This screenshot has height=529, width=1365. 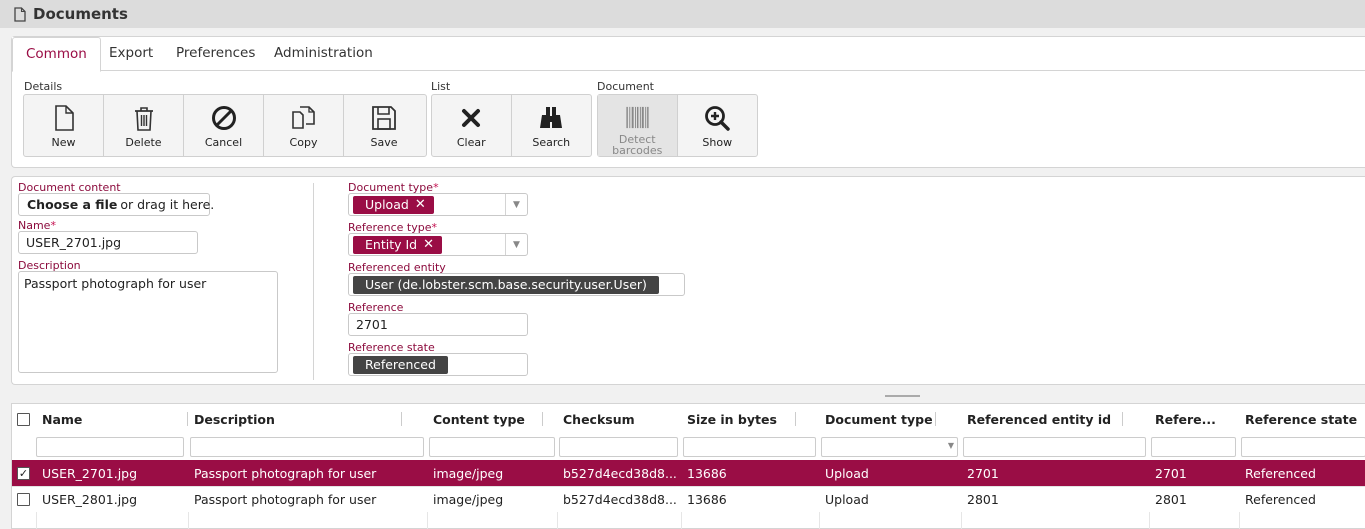 I want to click on document-icon, so click(x=20, y=14).